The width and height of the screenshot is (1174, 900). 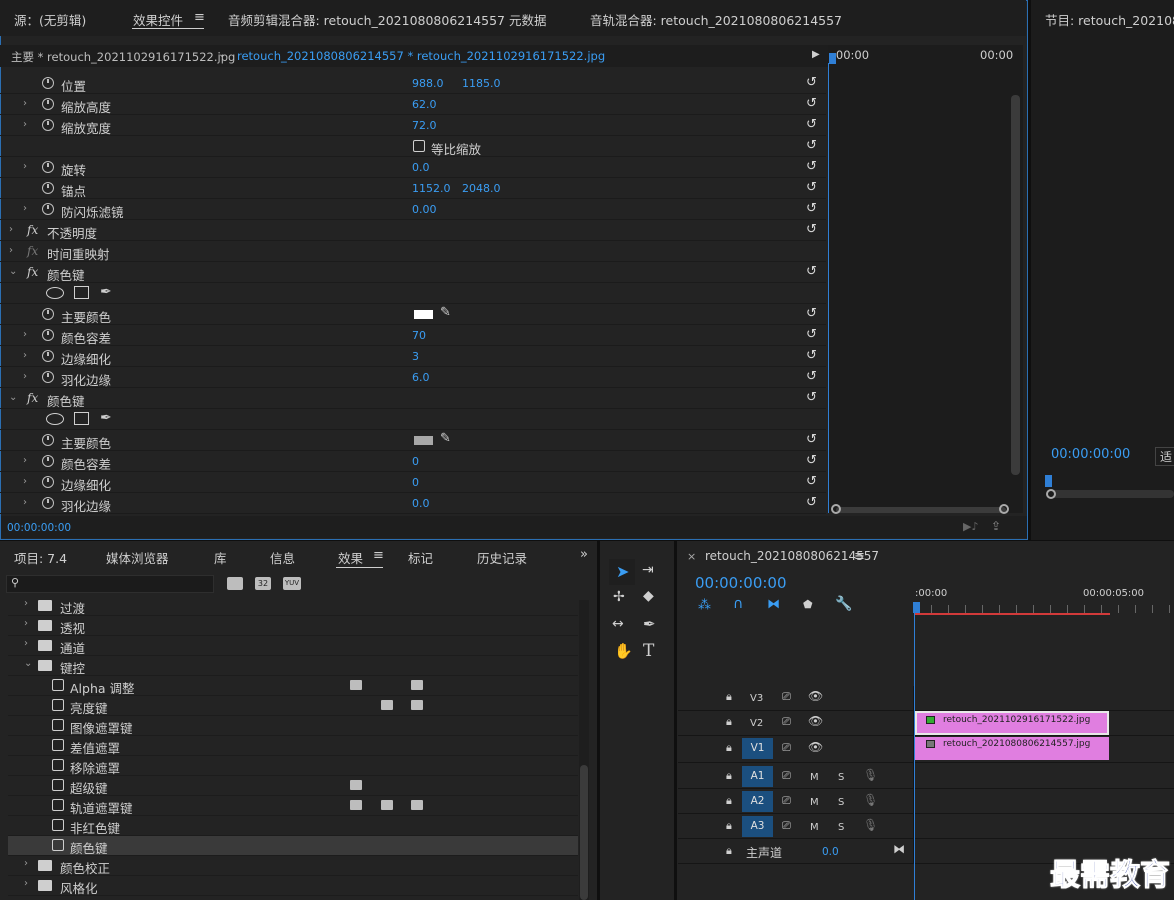 What do you see at coordinates (899, 849) in the screenshot?
I see `go-to-out-icon: ⧓` at bounding box center [899, 849].